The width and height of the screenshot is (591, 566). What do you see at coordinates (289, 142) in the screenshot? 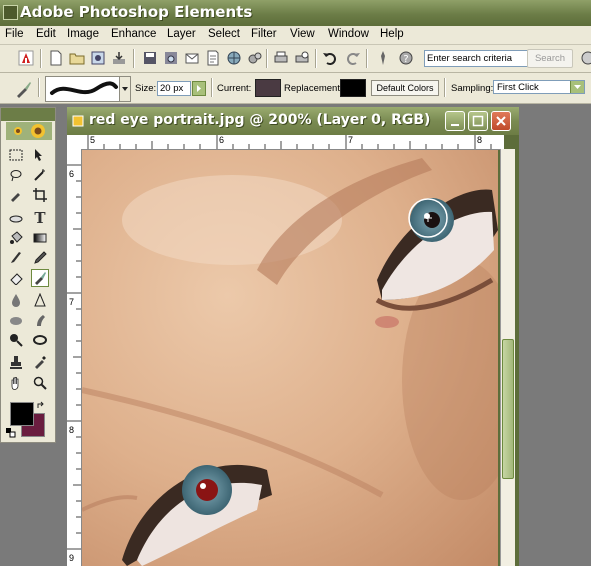
I see `horizontal-ruler-ticks` at bounding box center [289, 142].